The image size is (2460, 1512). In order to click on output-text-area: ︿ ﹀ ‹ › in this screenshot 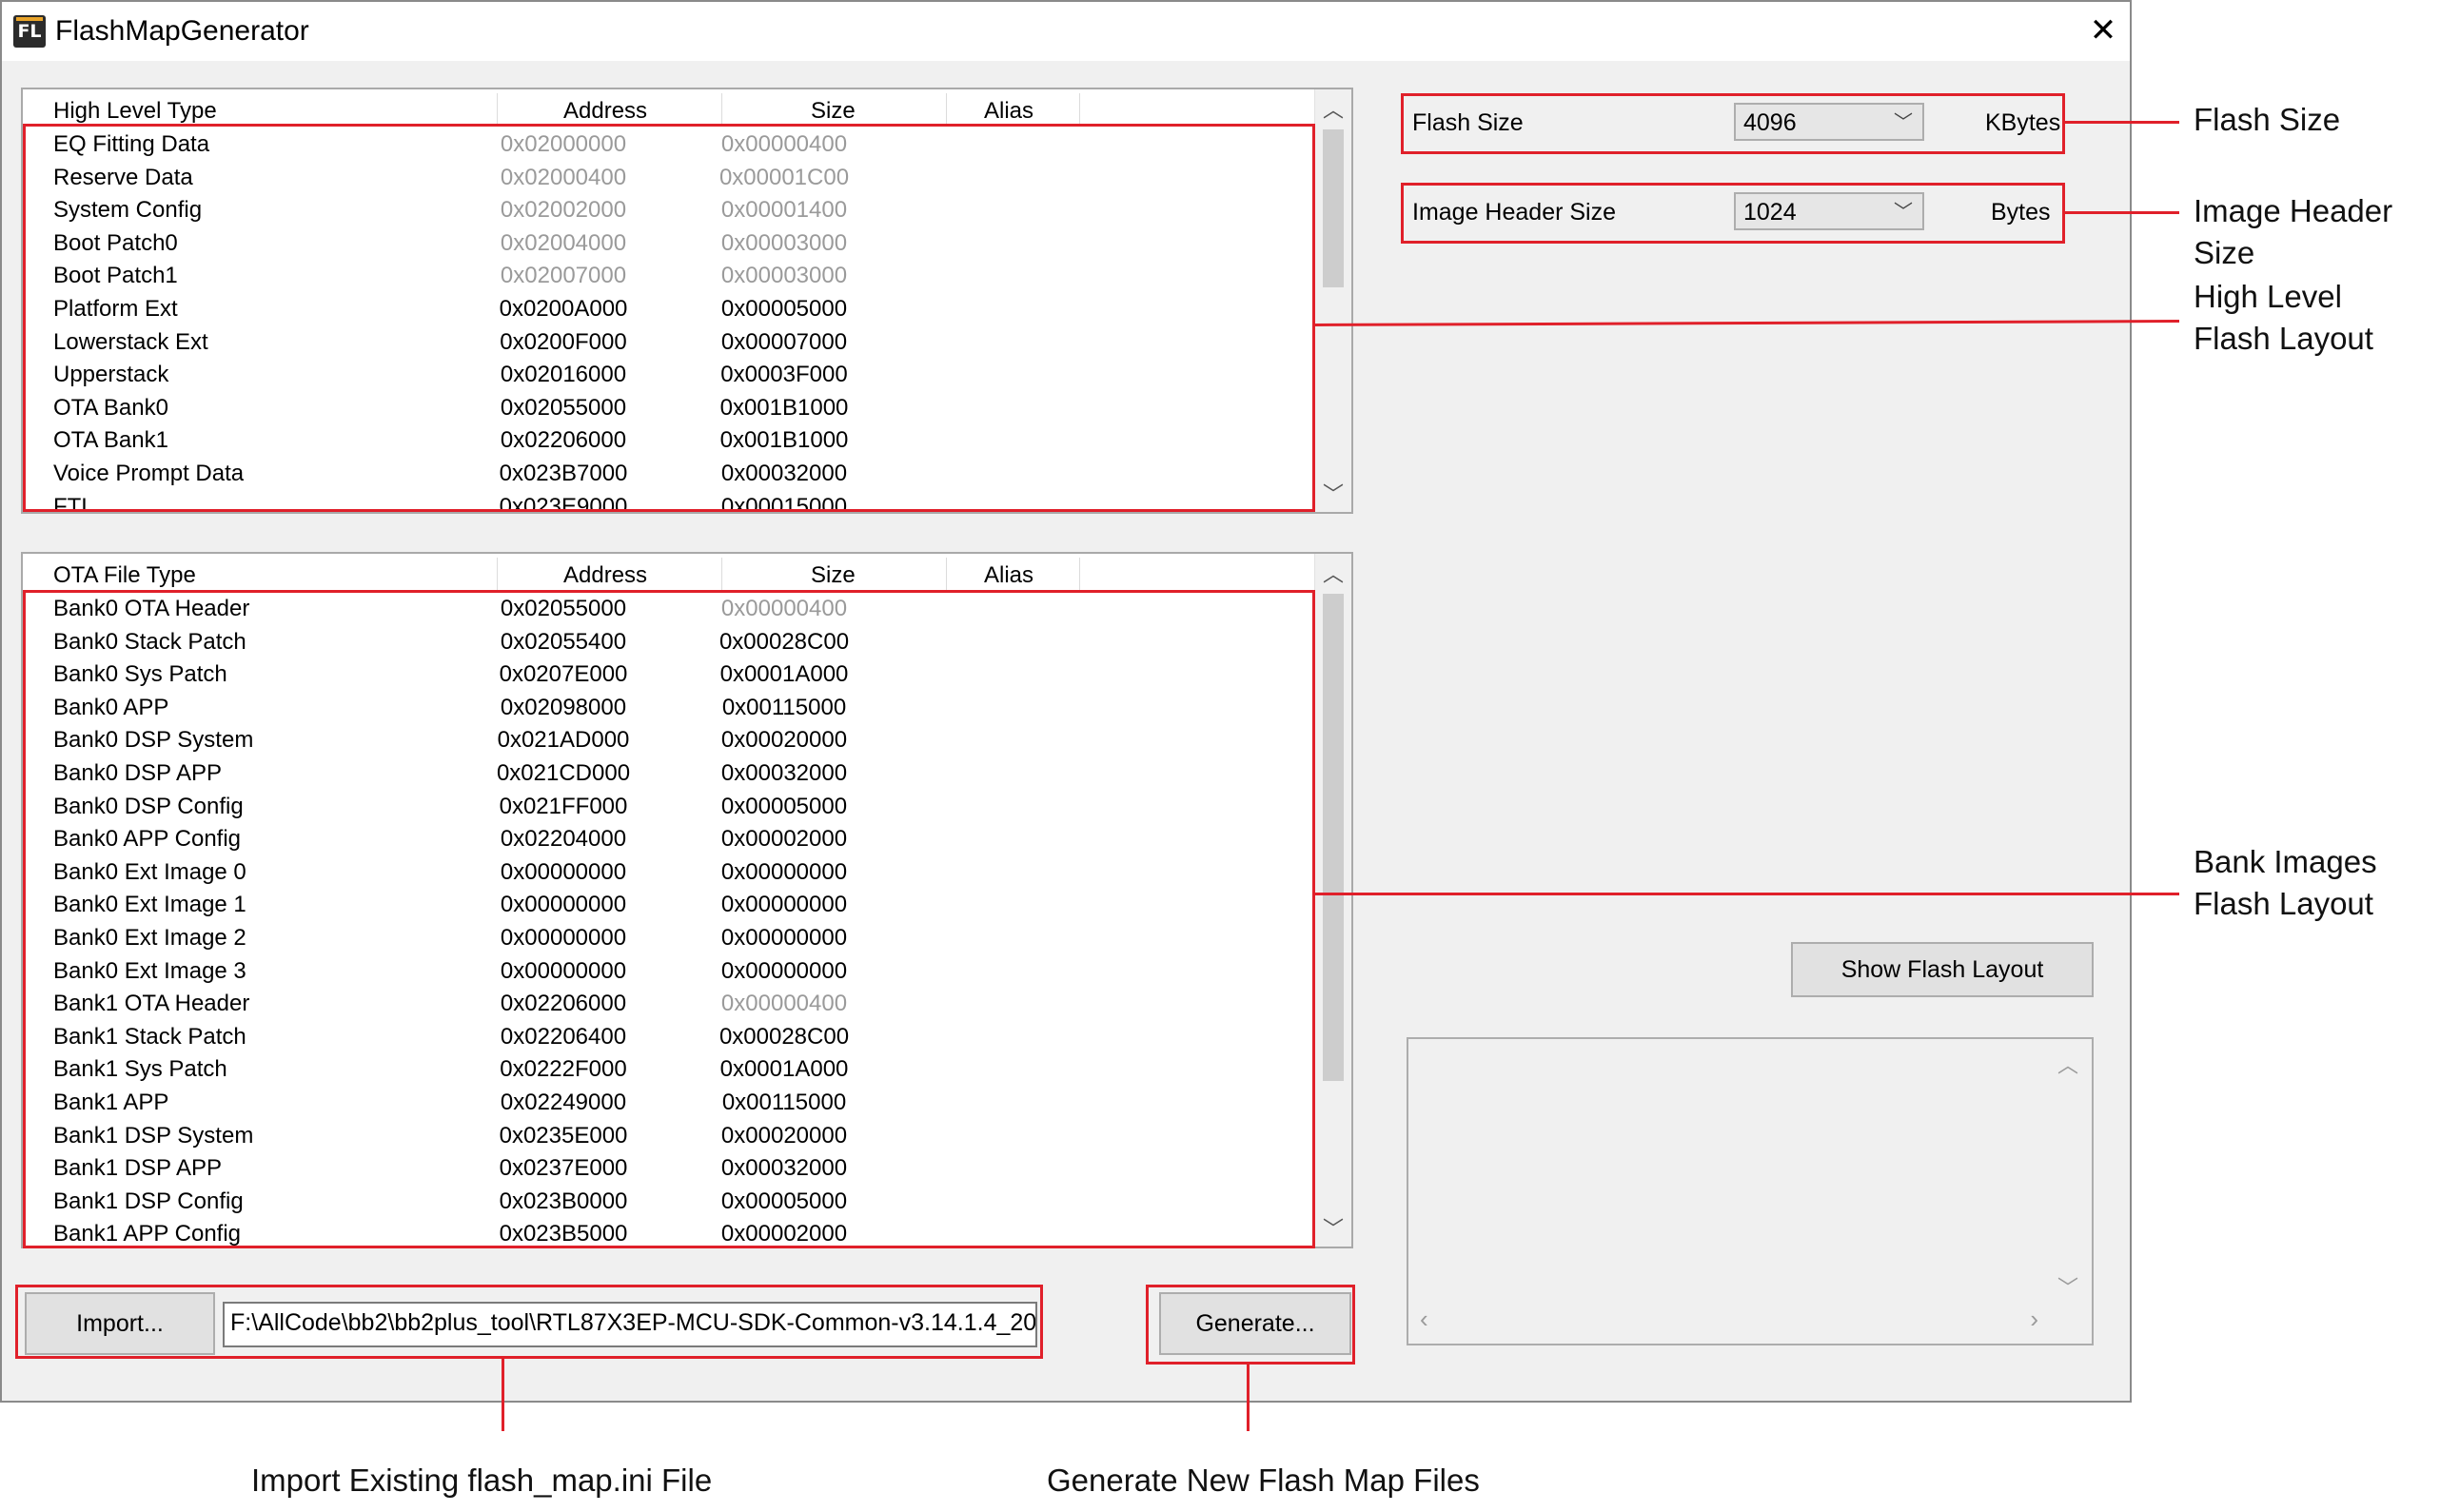, I will do `click(1750, 1191)`.